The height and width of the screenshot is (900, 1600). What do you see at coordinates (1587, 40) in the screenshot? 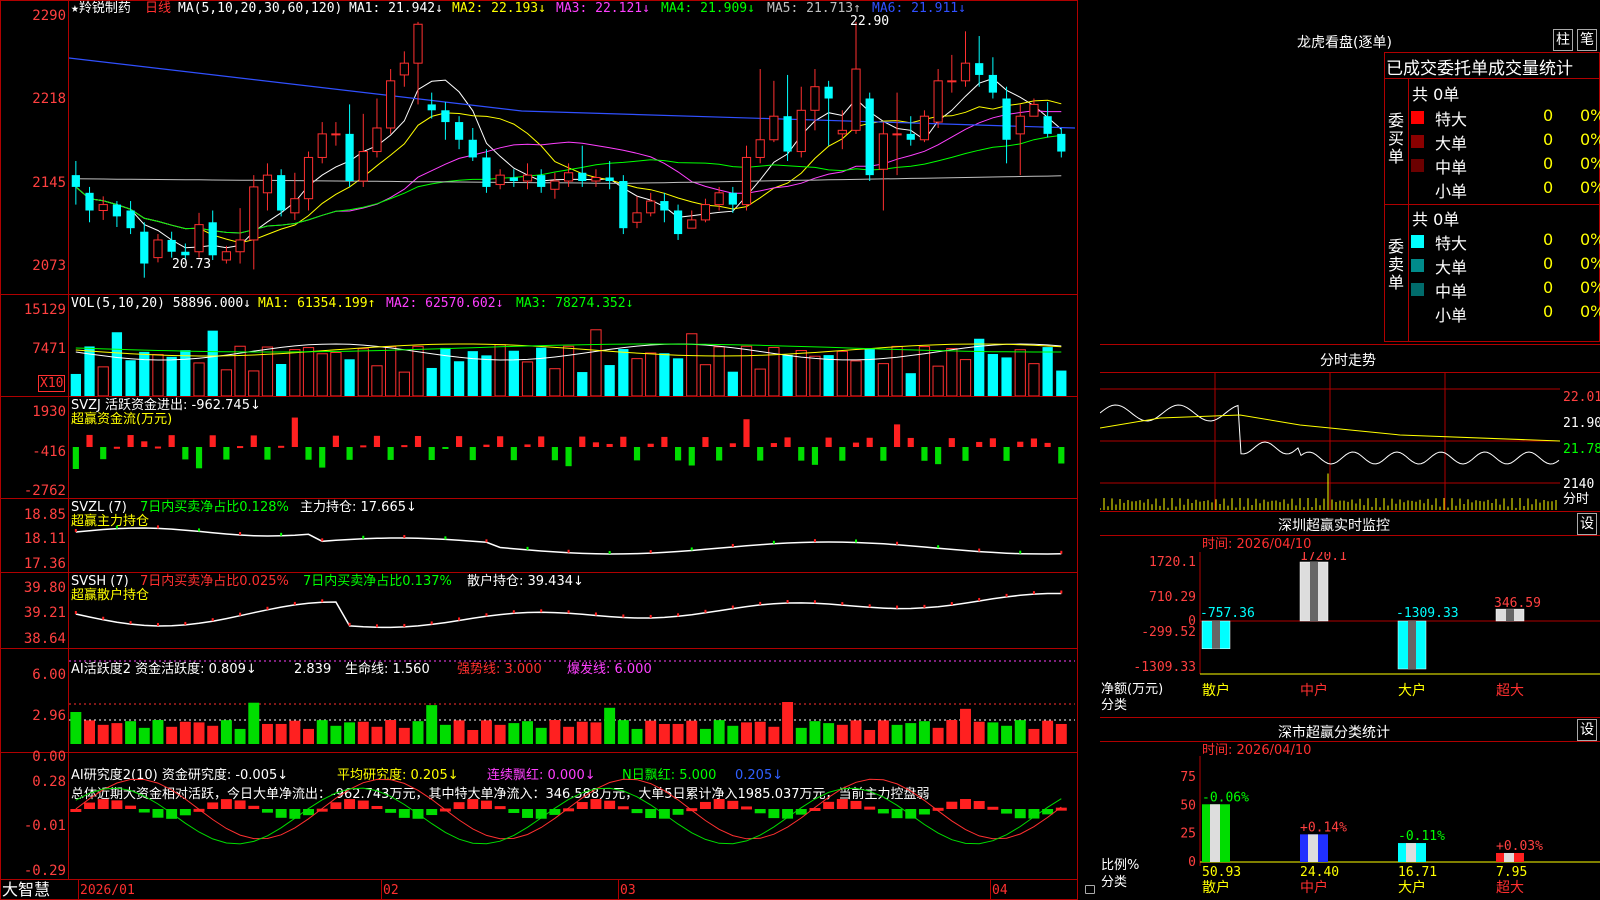
I see `tick-mode-button: 笔` at bounding box center [1587, 40].